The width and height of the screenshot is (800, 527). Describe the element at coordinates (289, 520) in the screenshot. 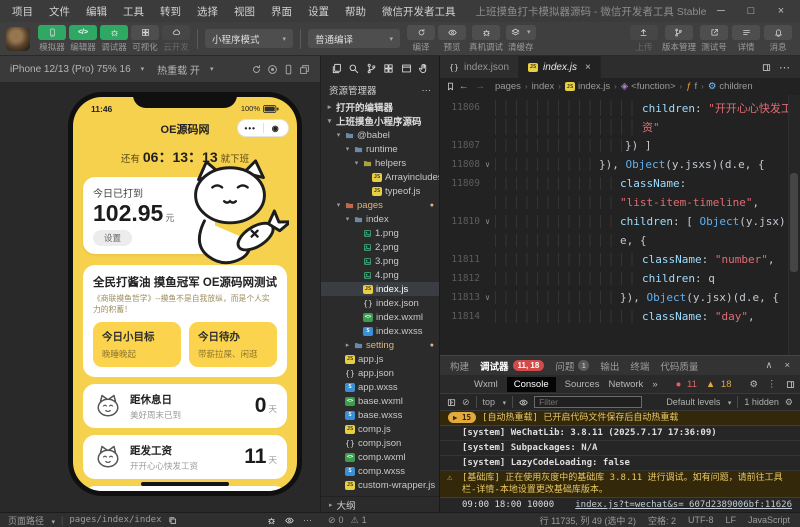

I see `eye-icon` at that location.